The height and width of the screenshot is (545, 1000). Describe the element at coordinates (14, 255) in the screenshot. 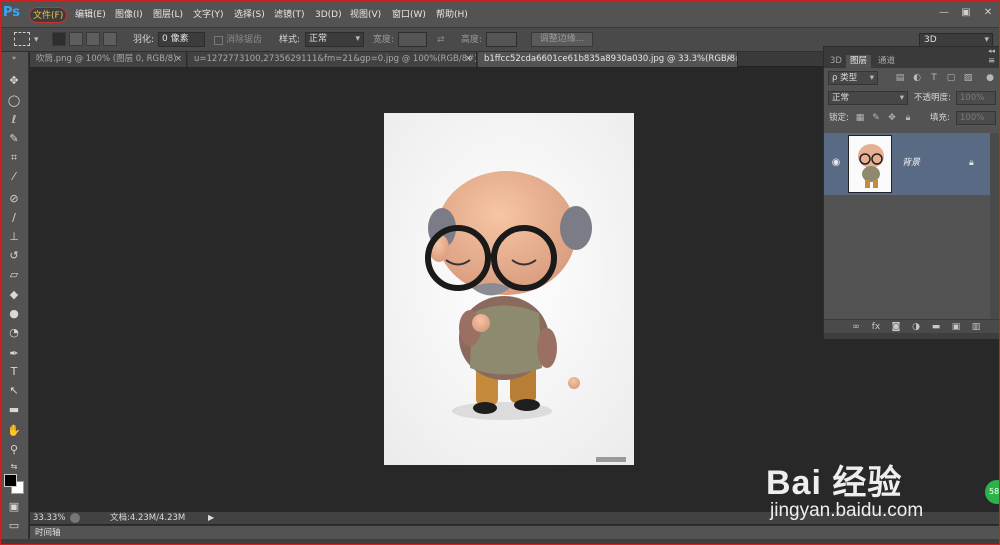

I see `history-brush-tool-icon: ↺` at that location.